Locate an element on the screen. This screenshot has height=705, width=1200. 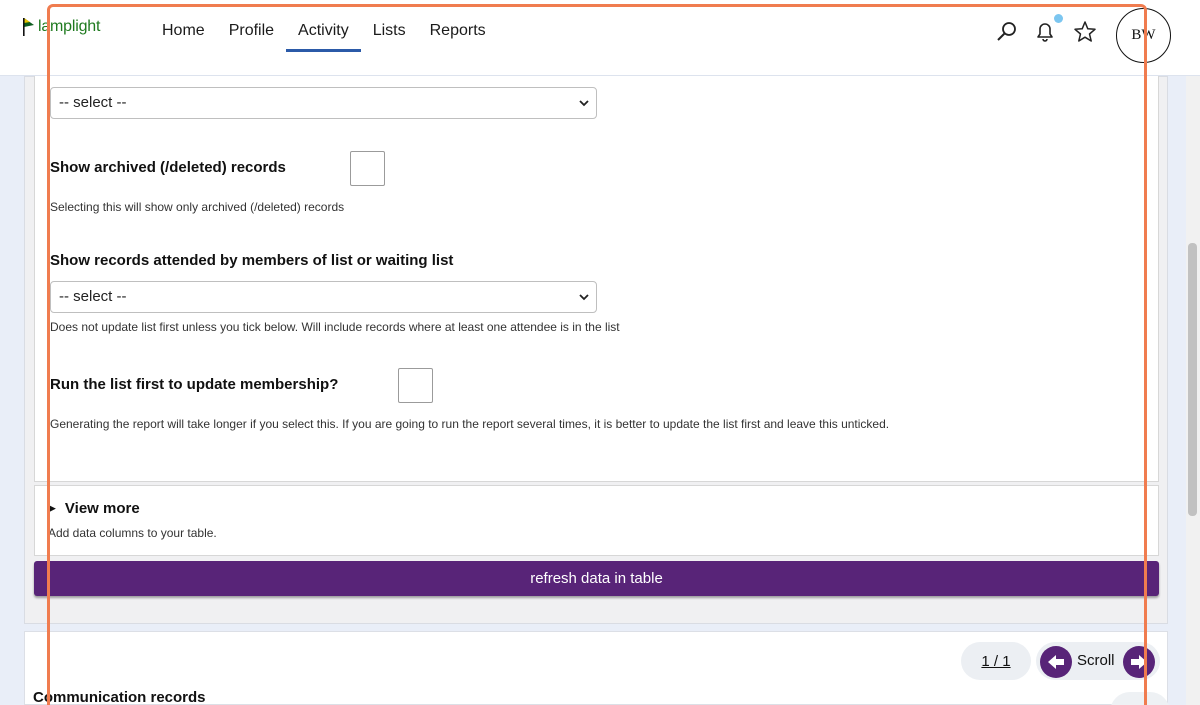
top-filter-select-value: -- select -- is located at coordinates (93, 102).